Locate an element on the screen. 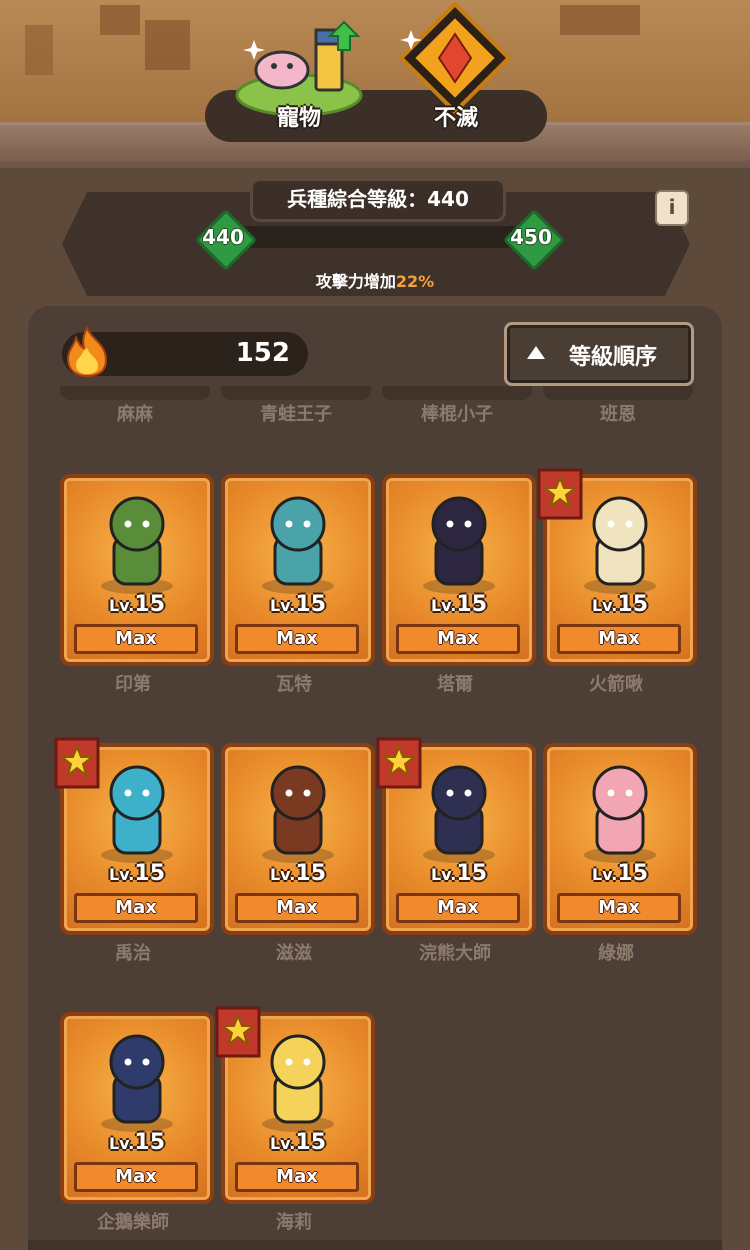 Image resolution: width=750 pixels, height=1250 pixels. unit-name: 棒棍小子 is located at coordinates (457, 414).